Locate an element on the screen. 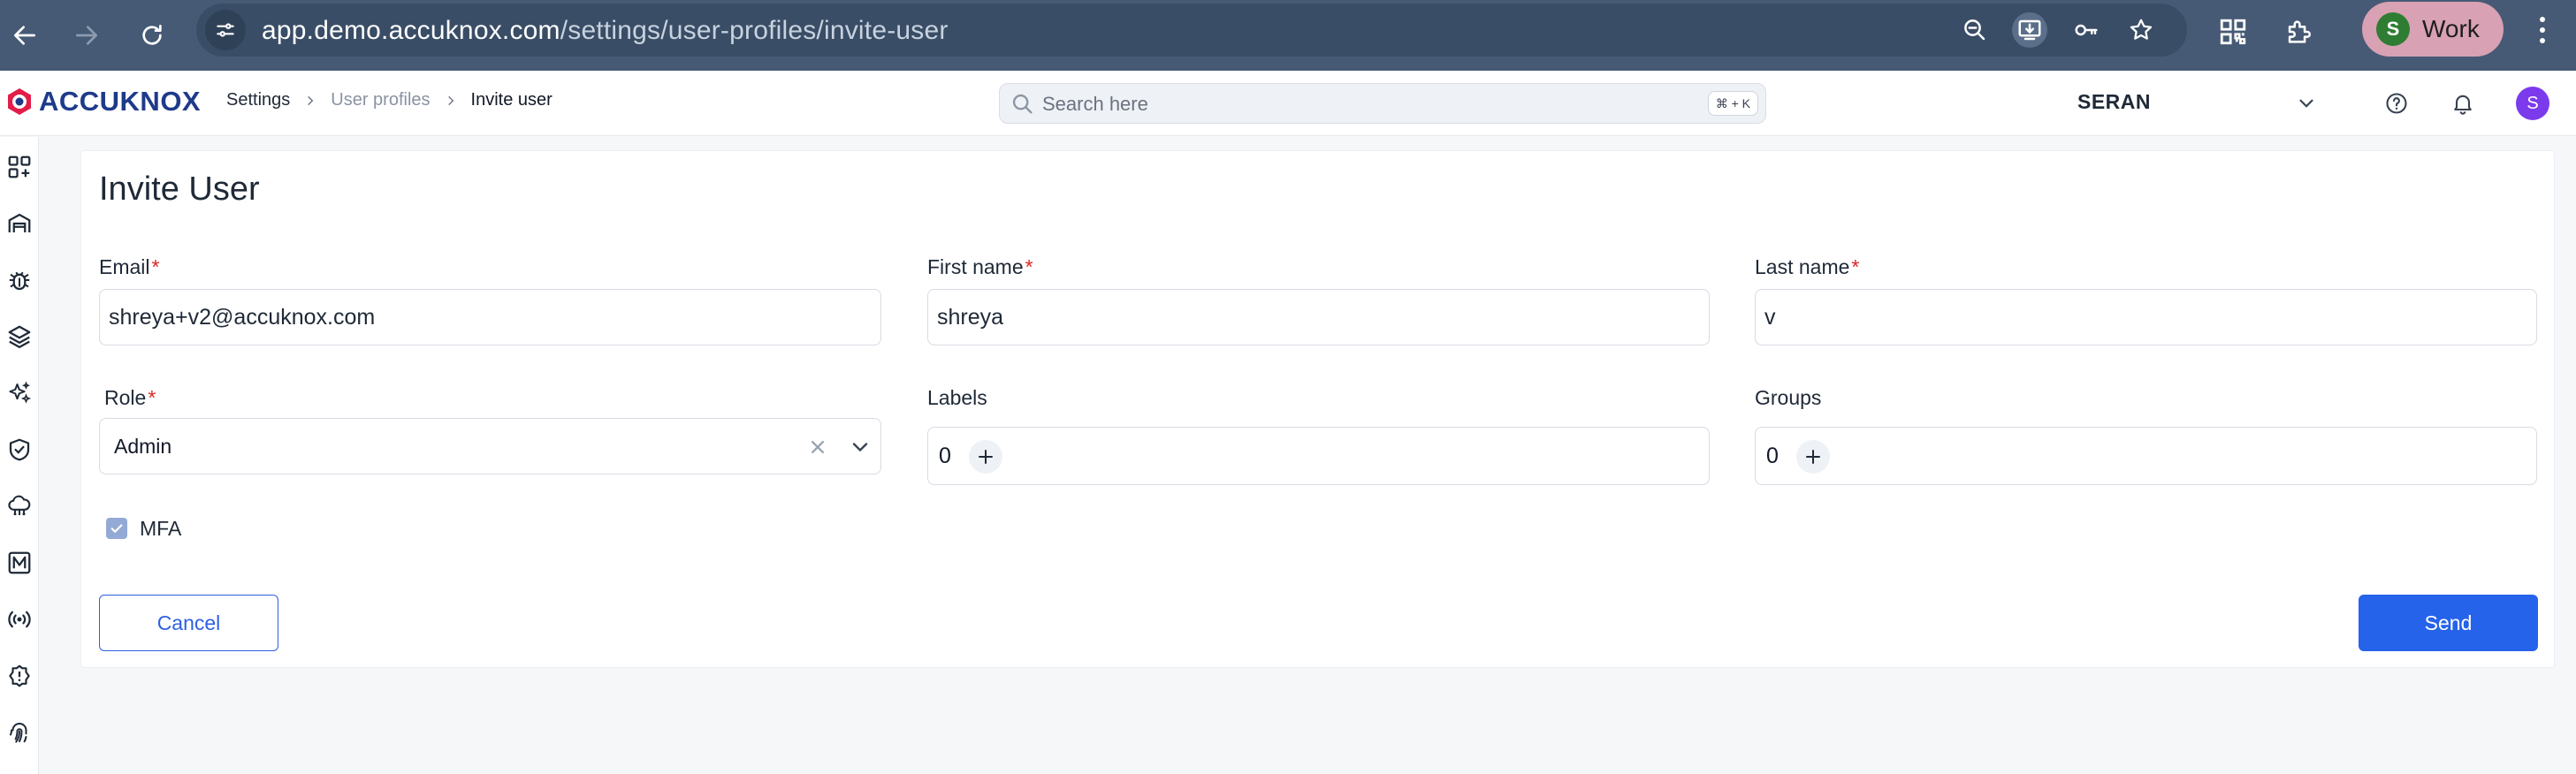 The image size is (2576, 774). nav-alerts is located at coordinates (19, 676).